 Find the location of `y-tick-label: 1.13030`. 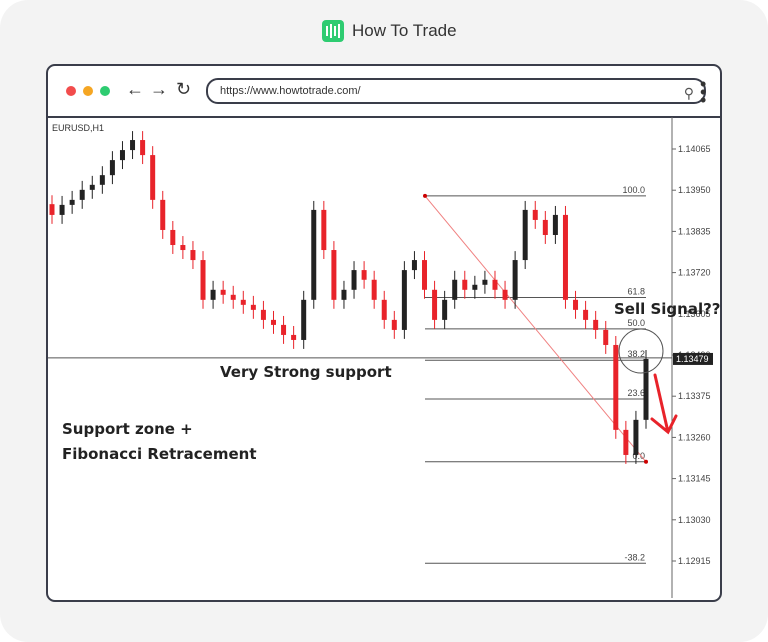

y-tick-label: 1.13030 is located at coordinates (694, 520).